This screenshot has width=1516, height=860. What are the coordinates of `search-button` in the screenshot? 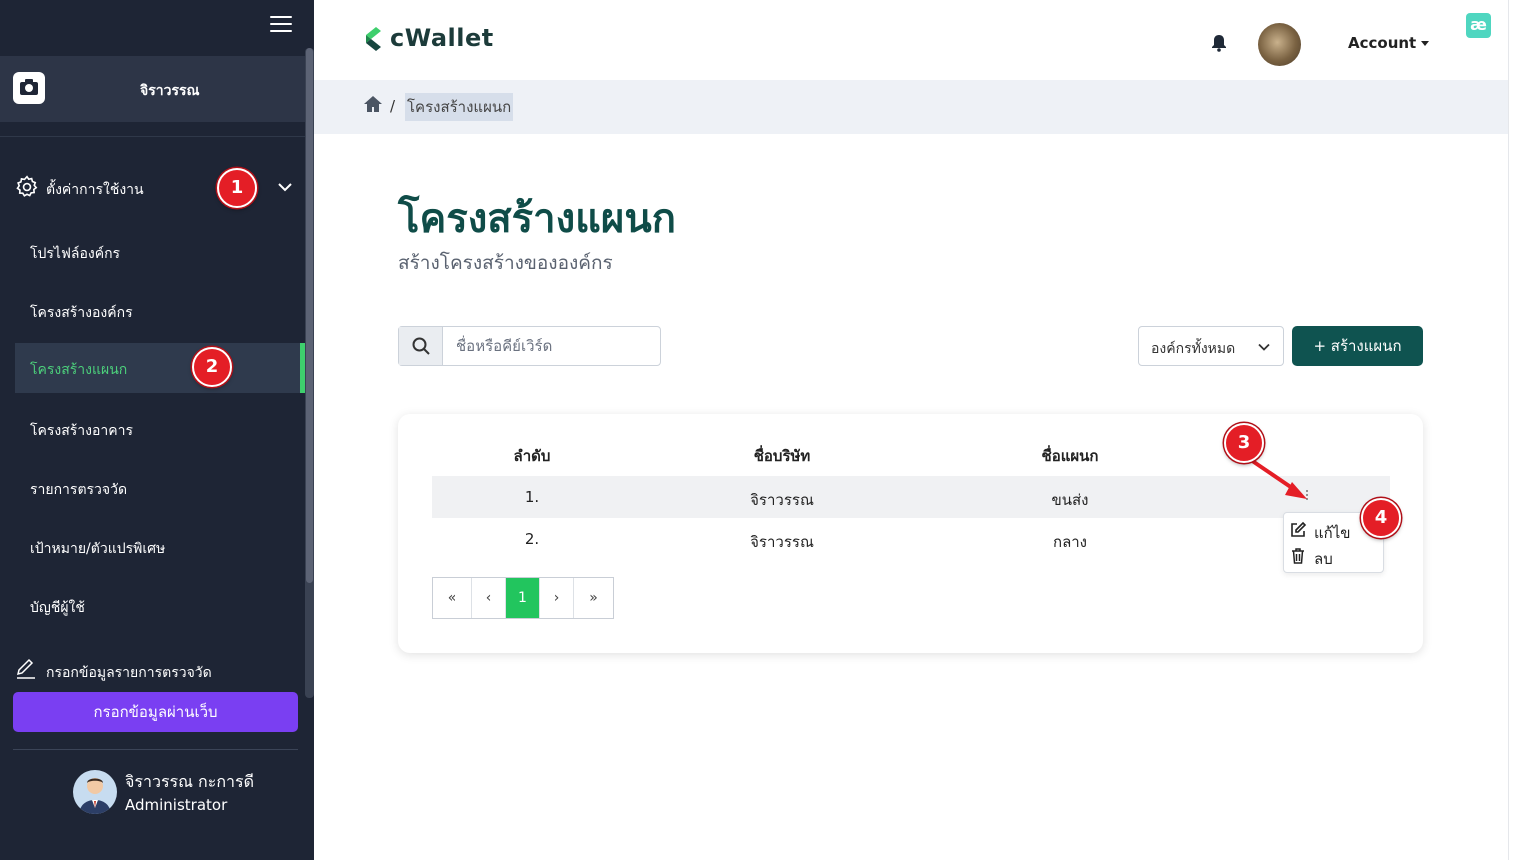 It's located at (421, 346).